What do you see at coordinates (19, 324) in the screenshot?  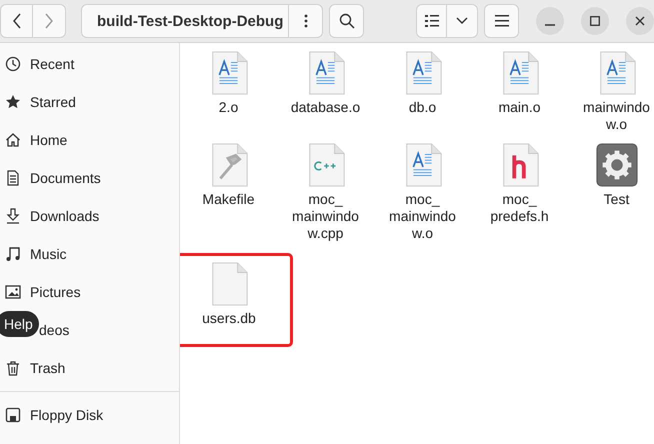 I see `tooltip: Help` at bounding box center [19, 324].